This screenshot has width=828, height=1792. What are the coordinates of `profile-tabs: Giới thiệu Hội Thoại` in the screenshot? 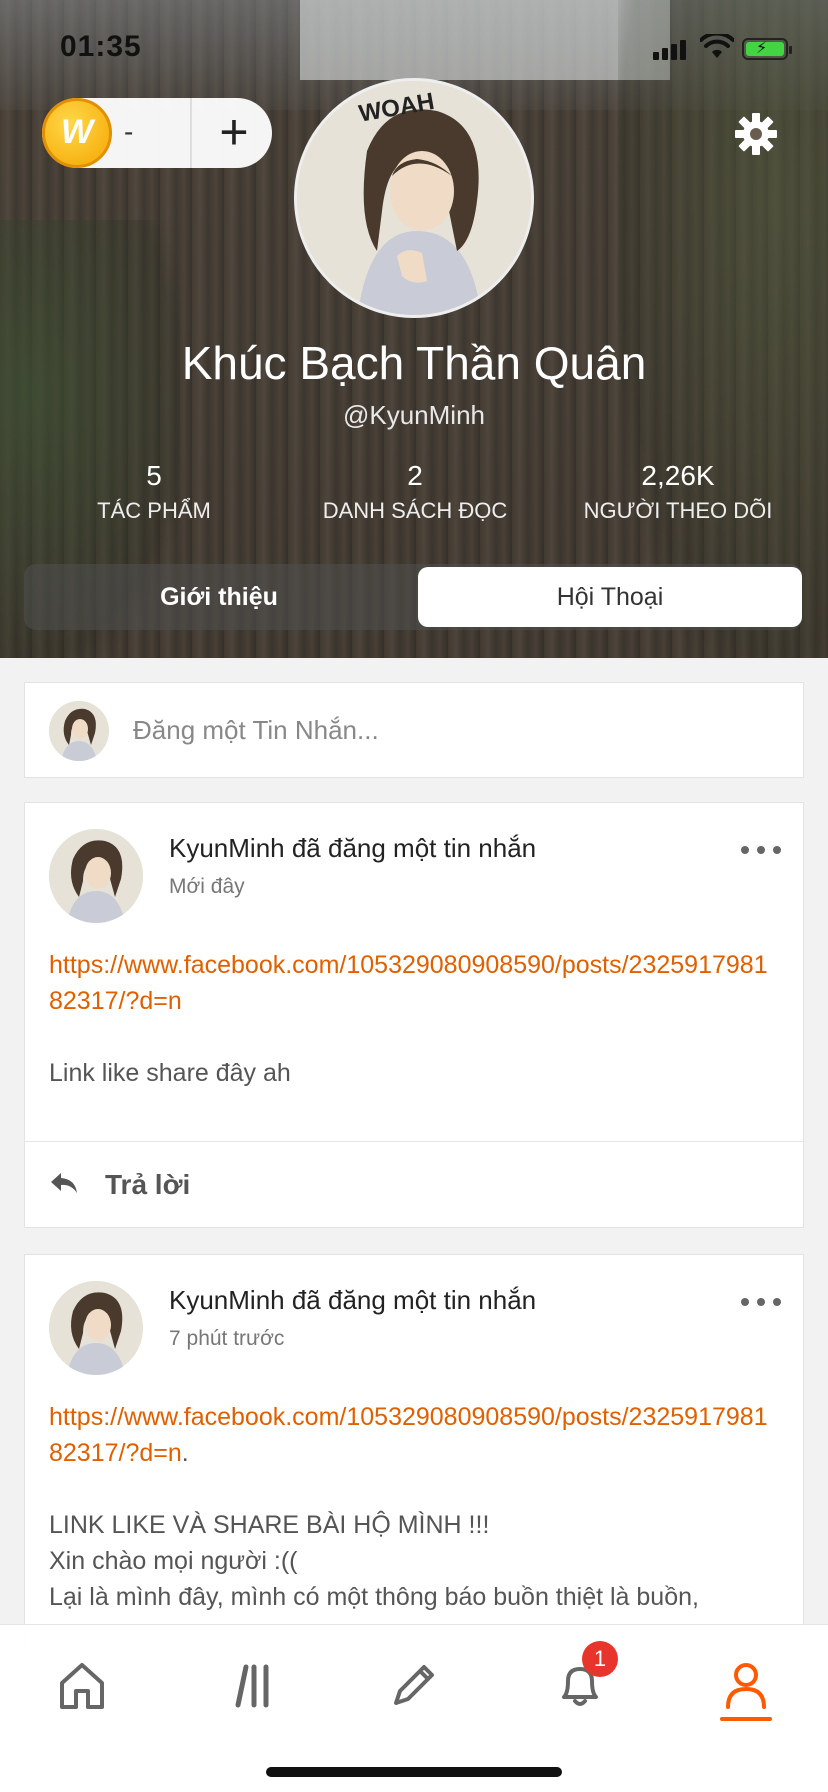 It's located at (413, 597).